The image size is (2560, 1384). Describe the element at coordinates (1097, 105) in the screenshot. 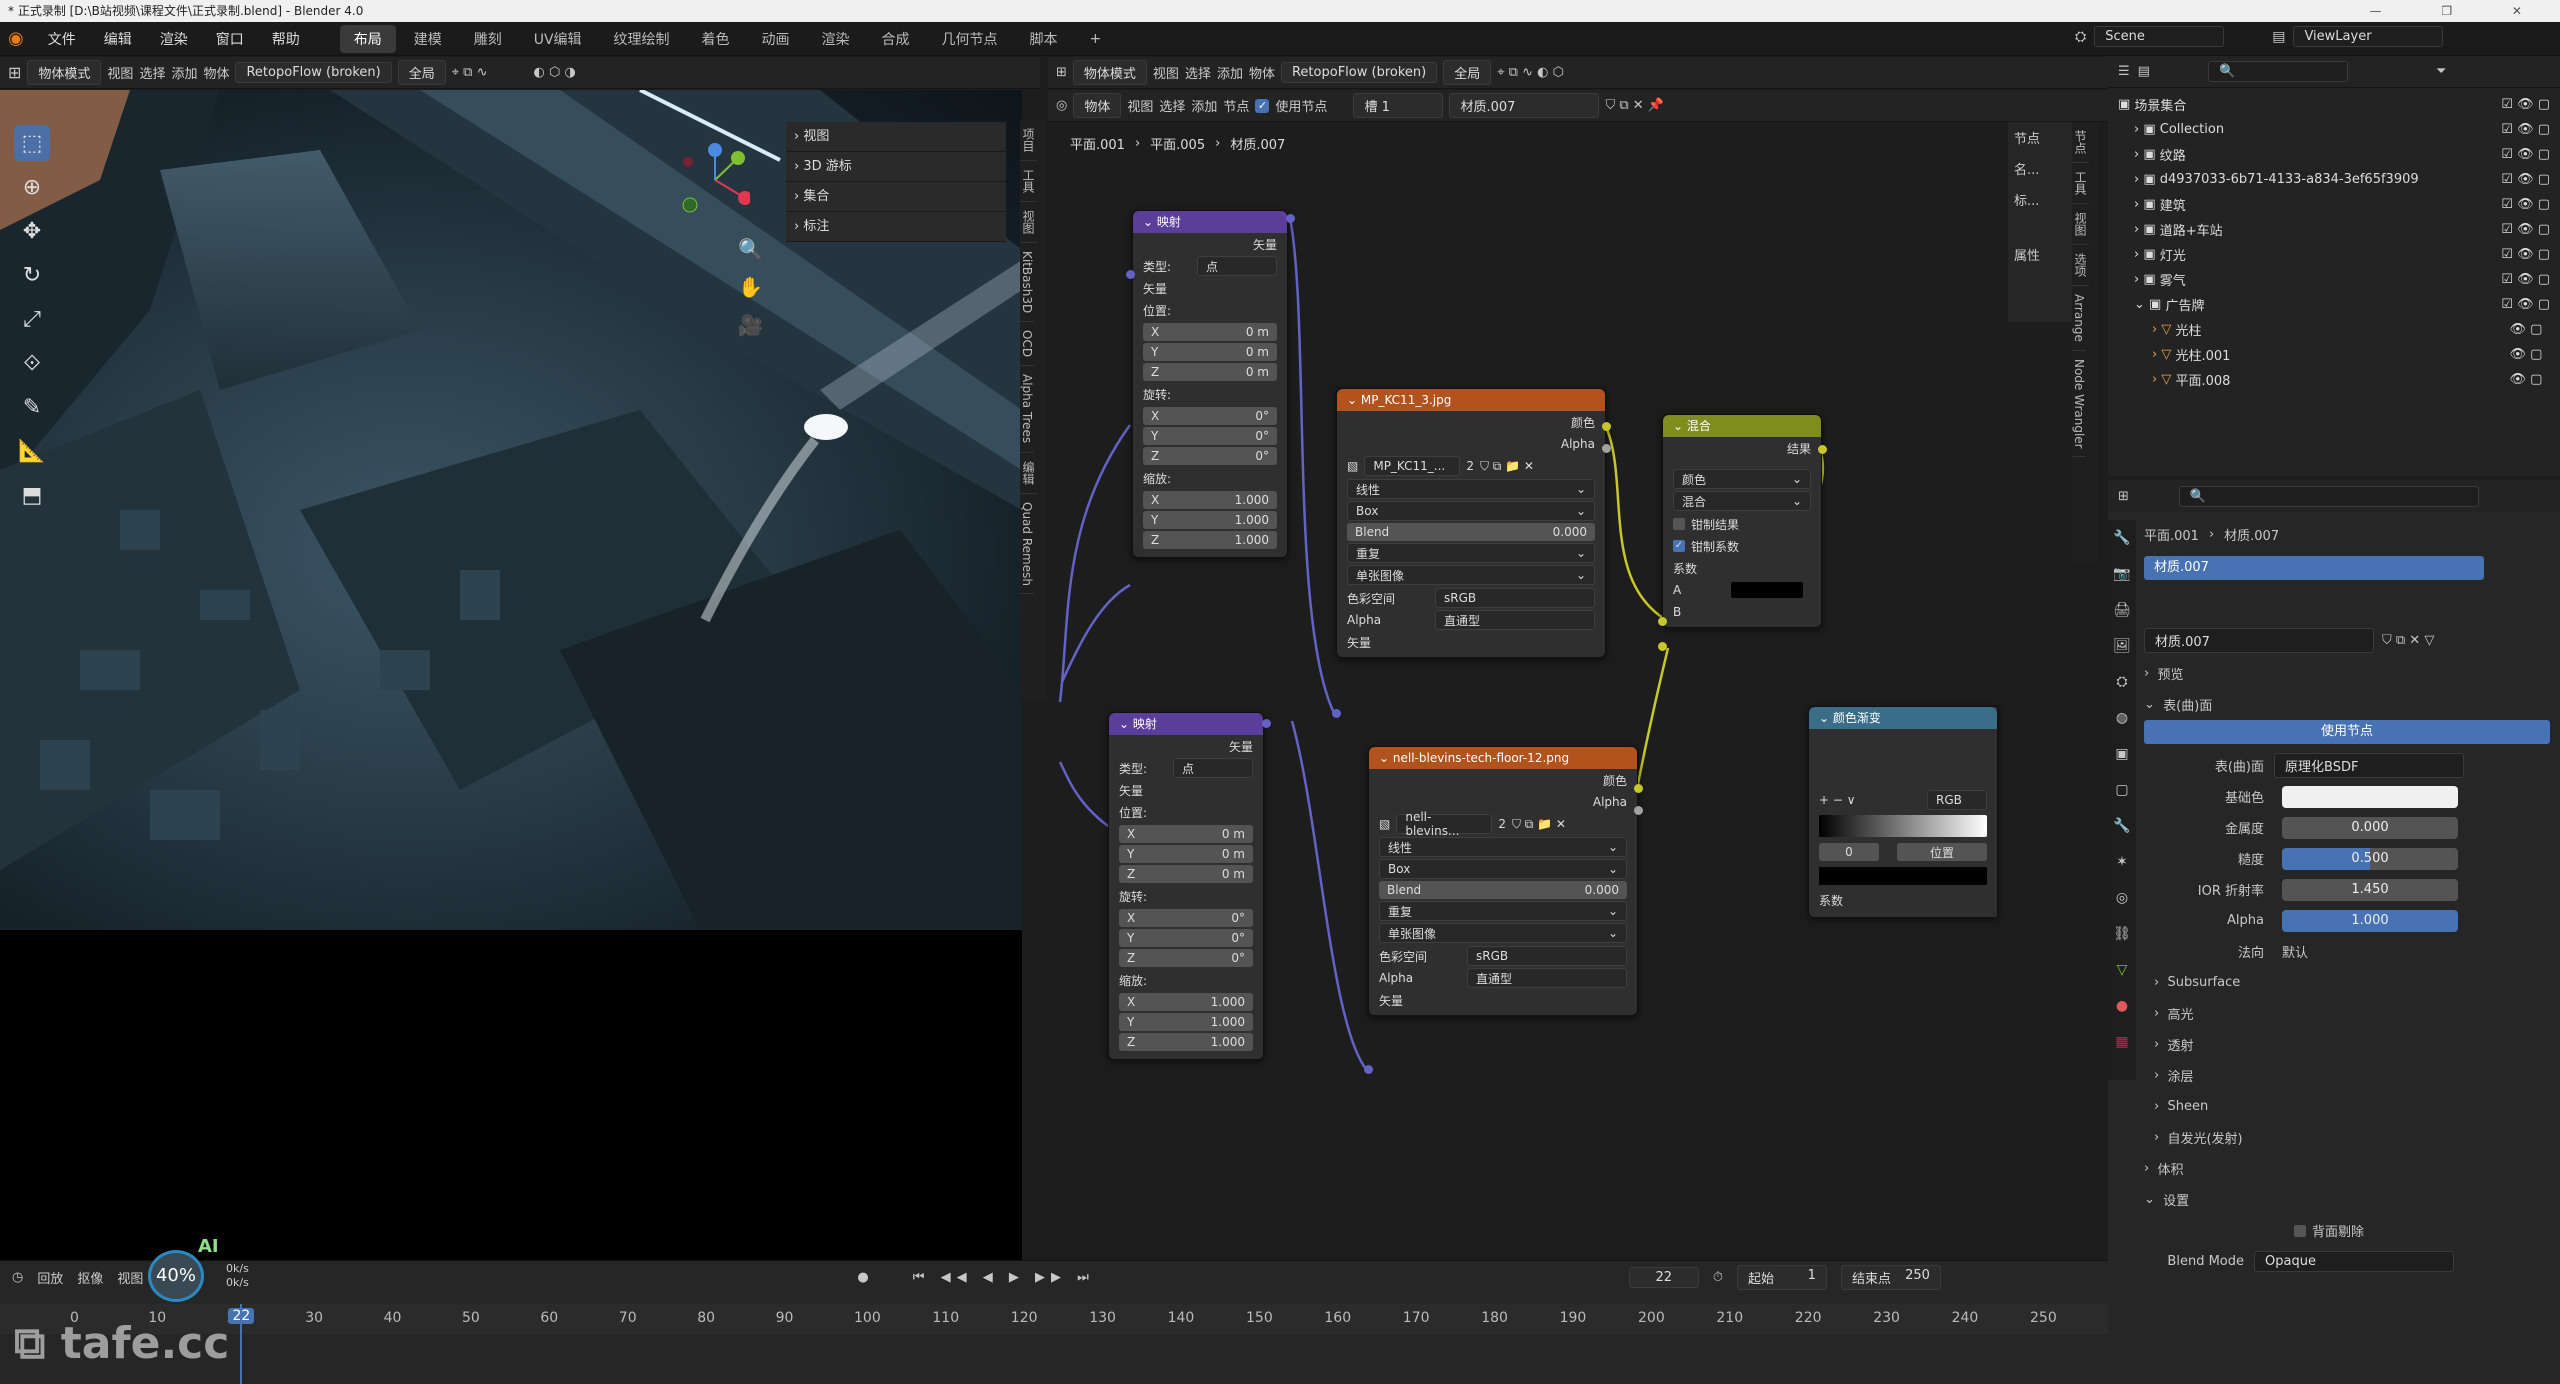

I see `object-type-selector: 物体` at that location.